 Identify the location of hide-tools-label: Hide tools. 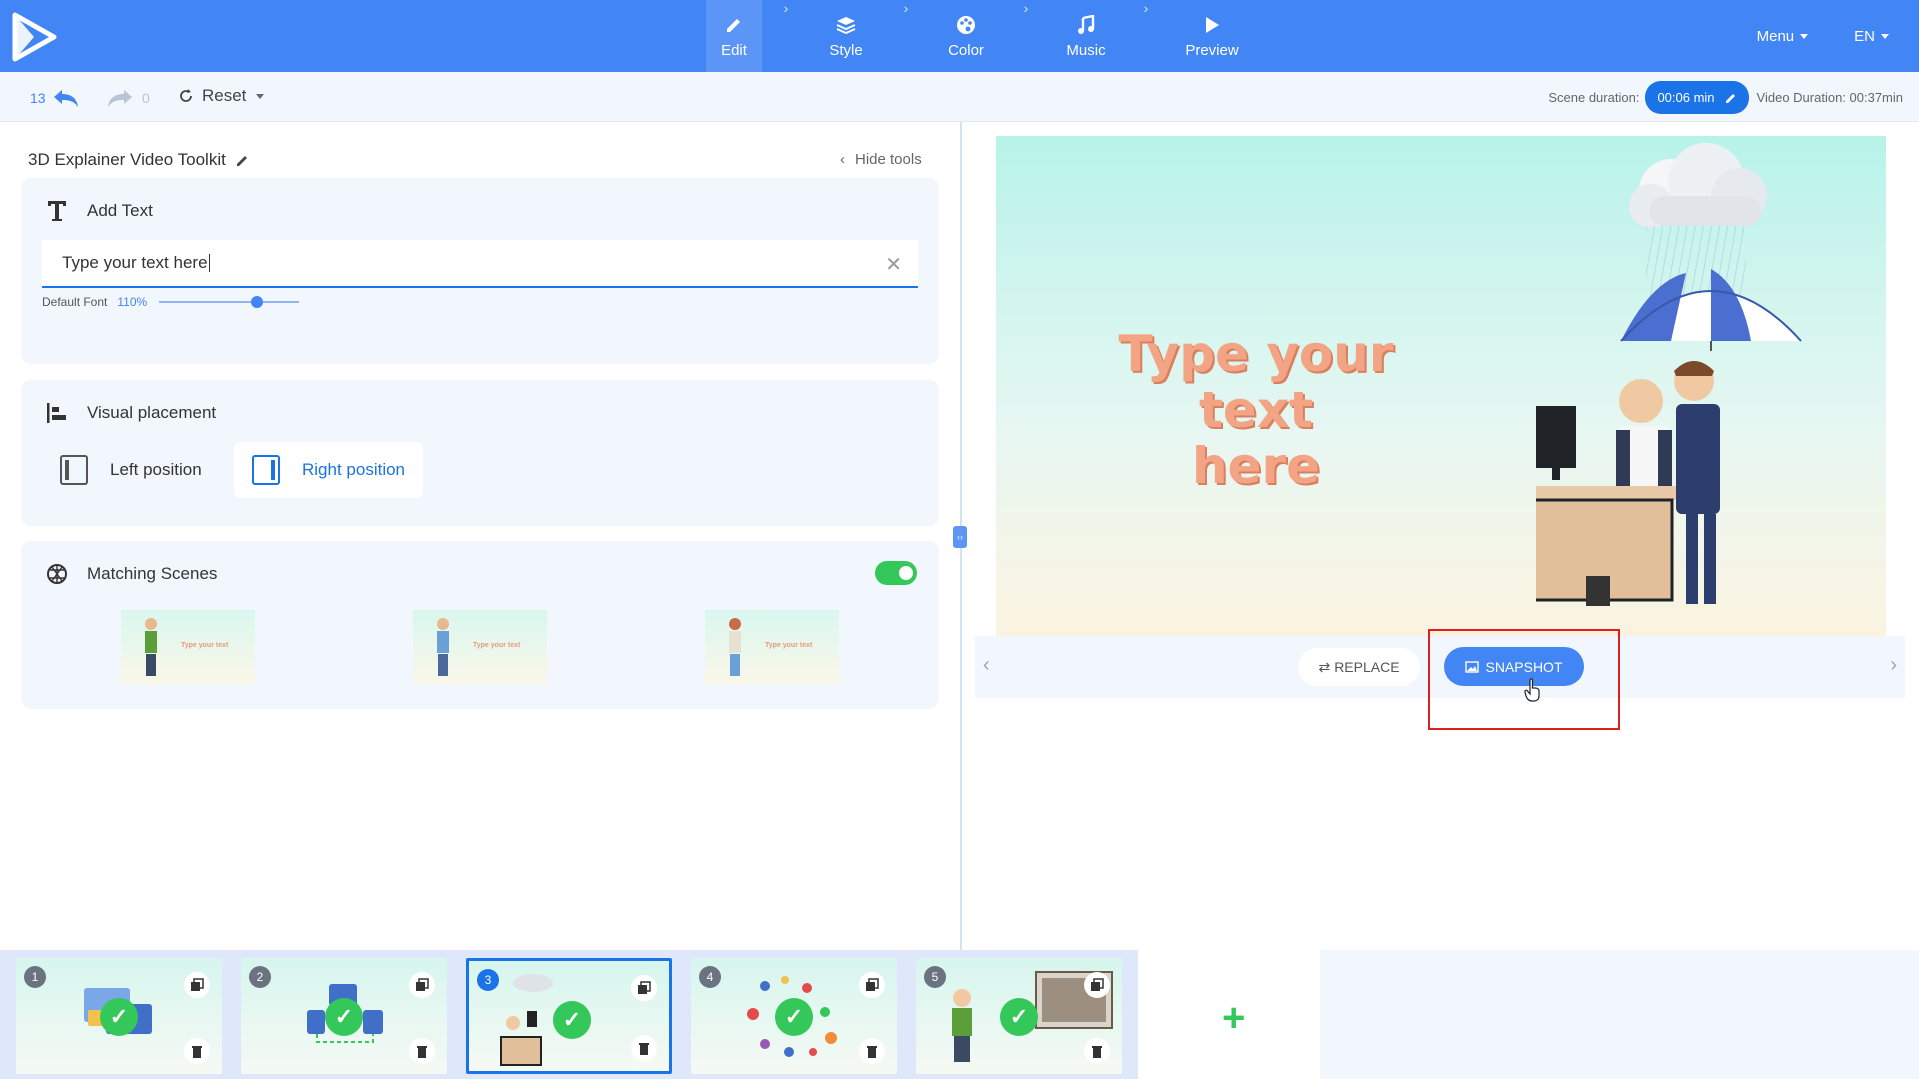
(888, 159).